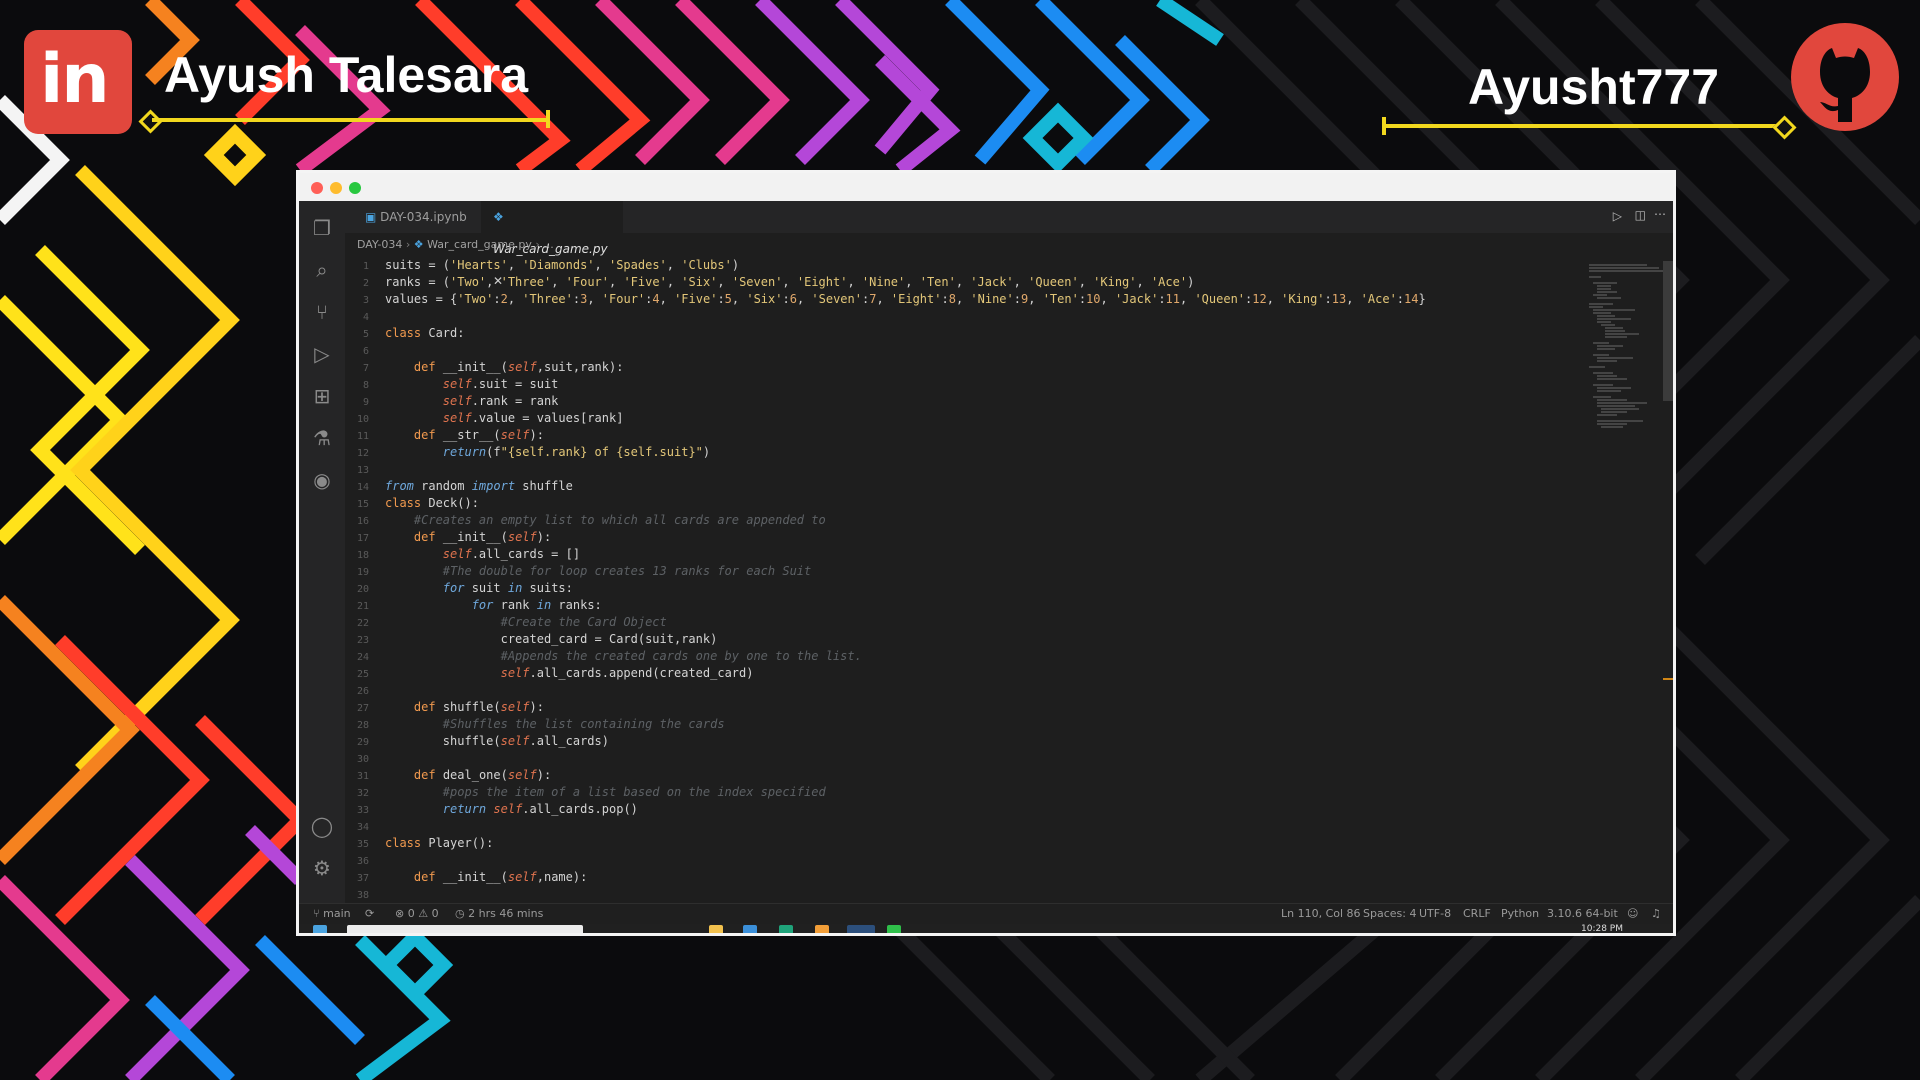  I want to click on branch-status: ⑂ main, so click(332, 914).